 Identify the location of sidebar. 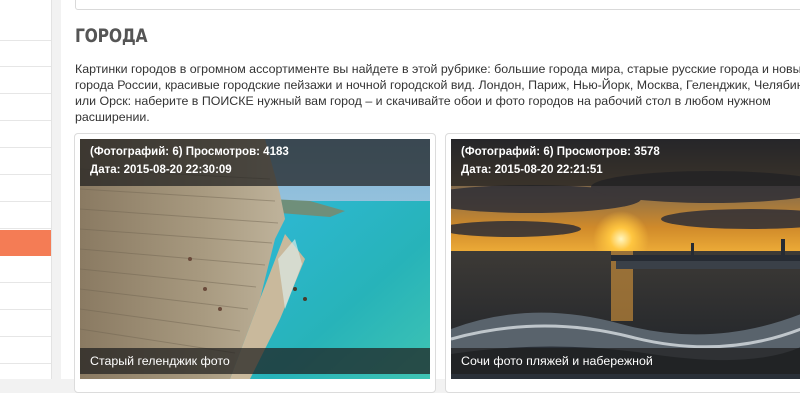
(26, 189).